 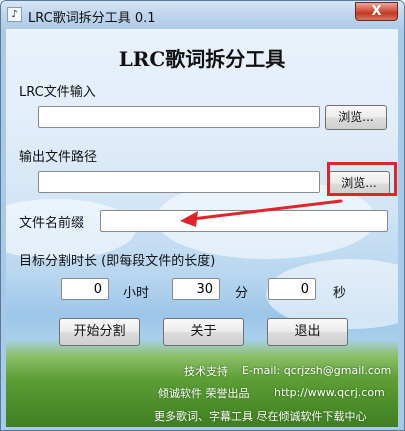 I want to click on output-path-label: 输出文件路径, so click(x=58, y=157).